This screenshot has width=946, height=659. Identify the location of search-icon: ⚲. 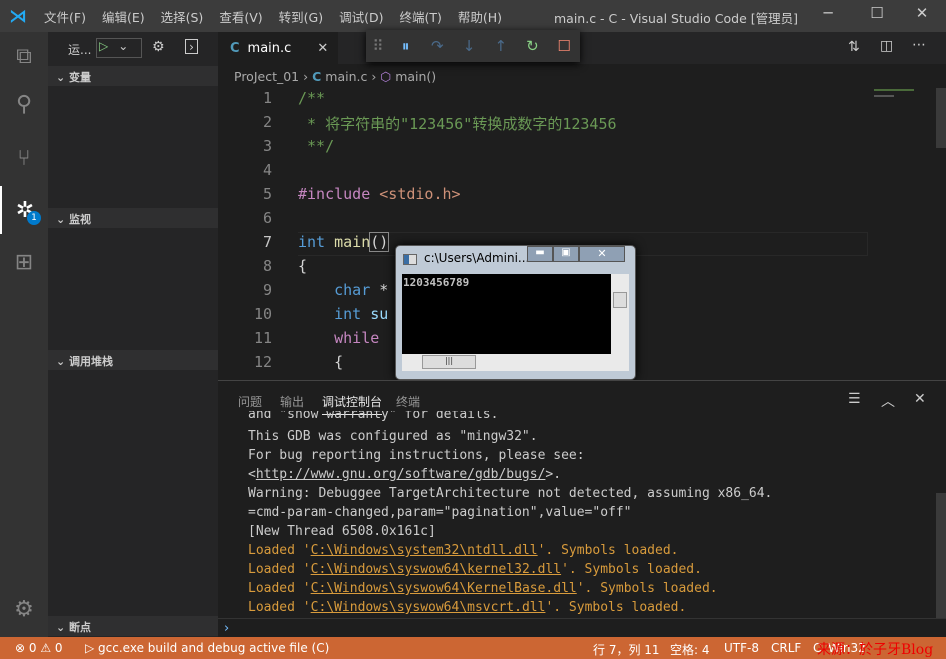
(24, 104).